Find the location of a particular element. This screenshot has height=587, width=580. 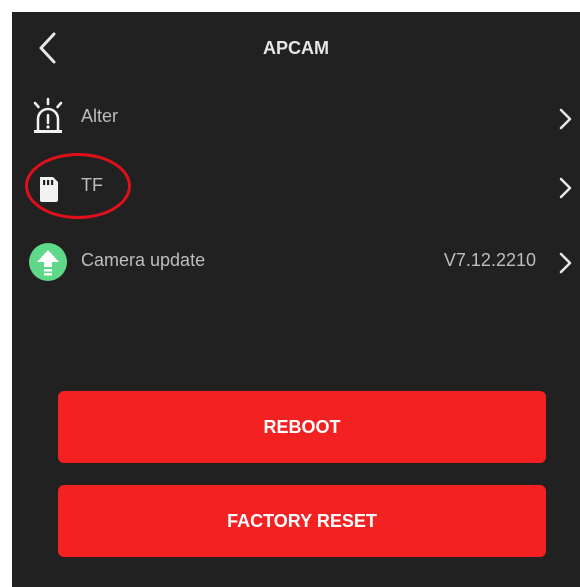

upload-arrow-icon is located at coordinates (48, 262).